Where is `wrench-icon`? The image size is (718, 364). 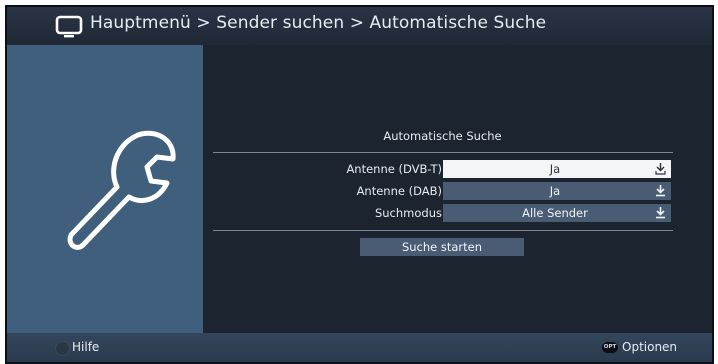 wrench-icon is located at coordinates (121, 190).